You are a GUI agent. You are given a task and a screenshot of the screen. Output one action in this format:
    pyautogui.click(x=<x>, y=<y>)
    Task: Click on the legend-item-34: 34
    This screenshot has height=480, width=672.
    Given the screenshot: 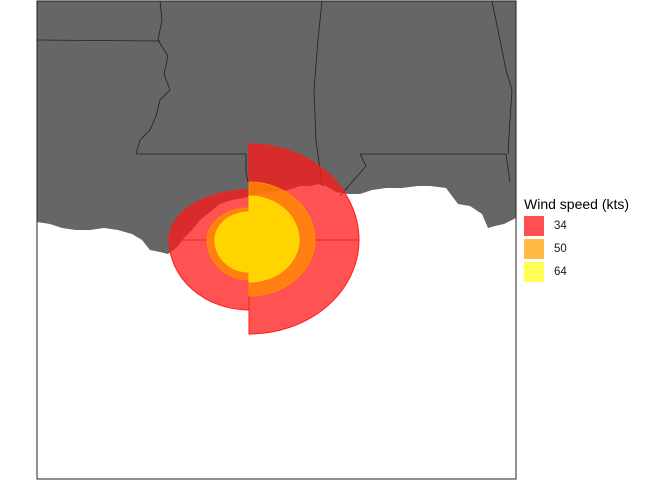 What is the action you would take?
    pyautogui.click(x=589, y=225)
    